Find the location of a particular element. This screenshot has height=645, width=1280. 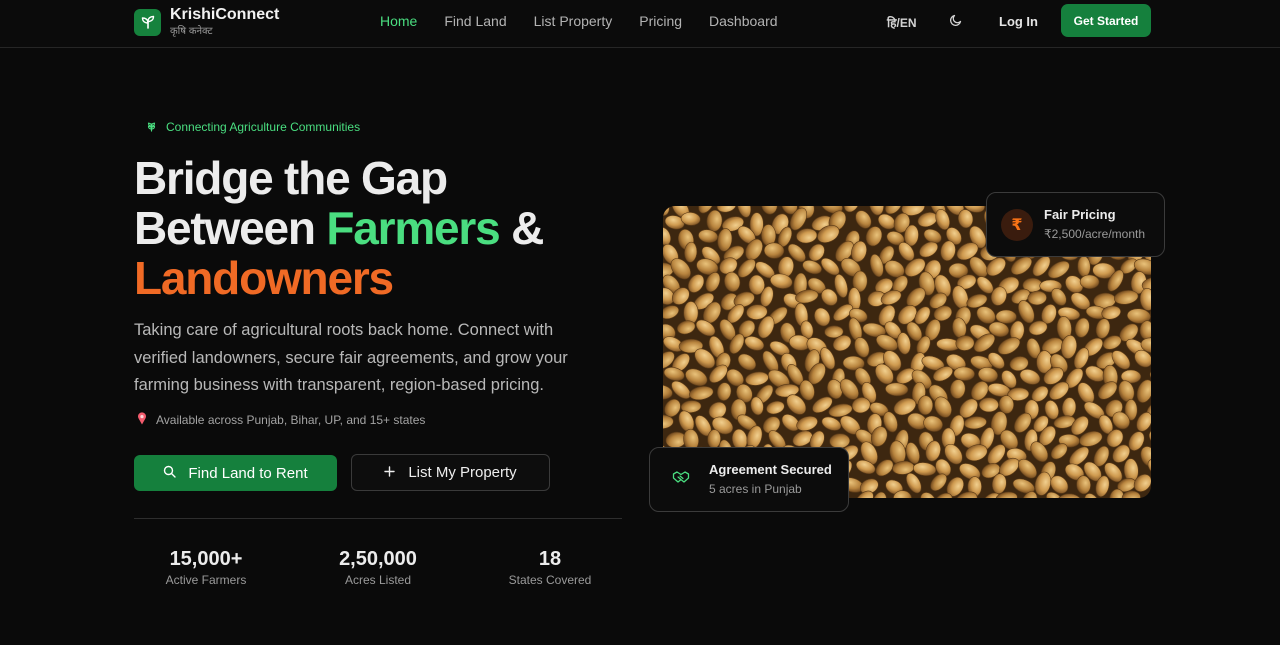

list-property-label: List My Property is located at coordinates (462, 472).